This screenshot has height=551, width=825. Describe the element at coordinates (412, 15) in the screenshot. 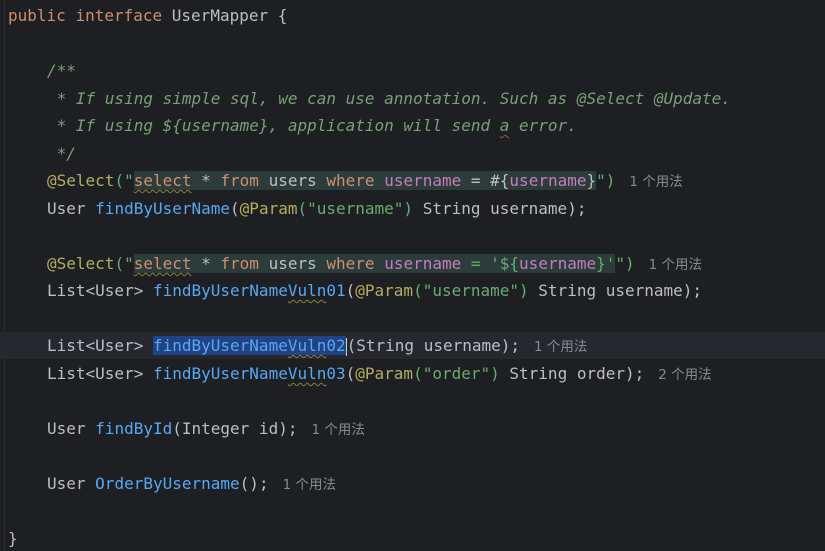

I see `code-line-interface-declaration: public interface UserMapper {` at that location.